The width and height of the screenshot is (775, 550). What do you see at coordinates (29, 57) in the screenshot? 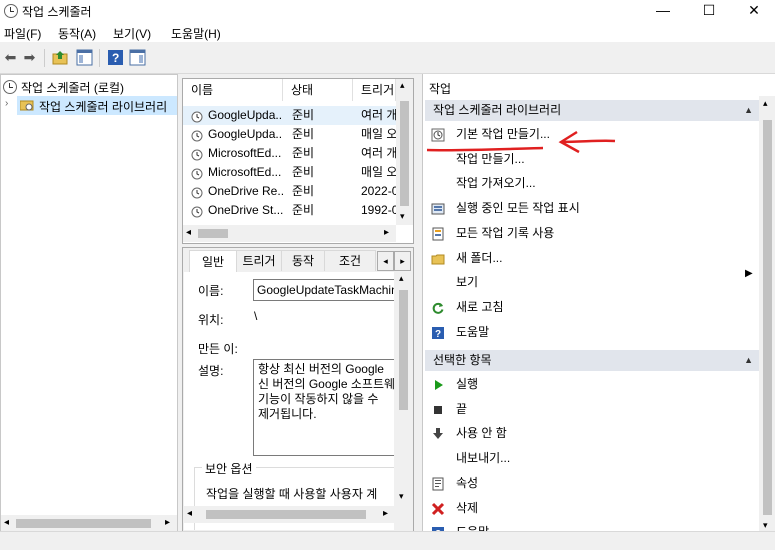
I see `forward-icon: ➡` at bounding box center [29, 57].